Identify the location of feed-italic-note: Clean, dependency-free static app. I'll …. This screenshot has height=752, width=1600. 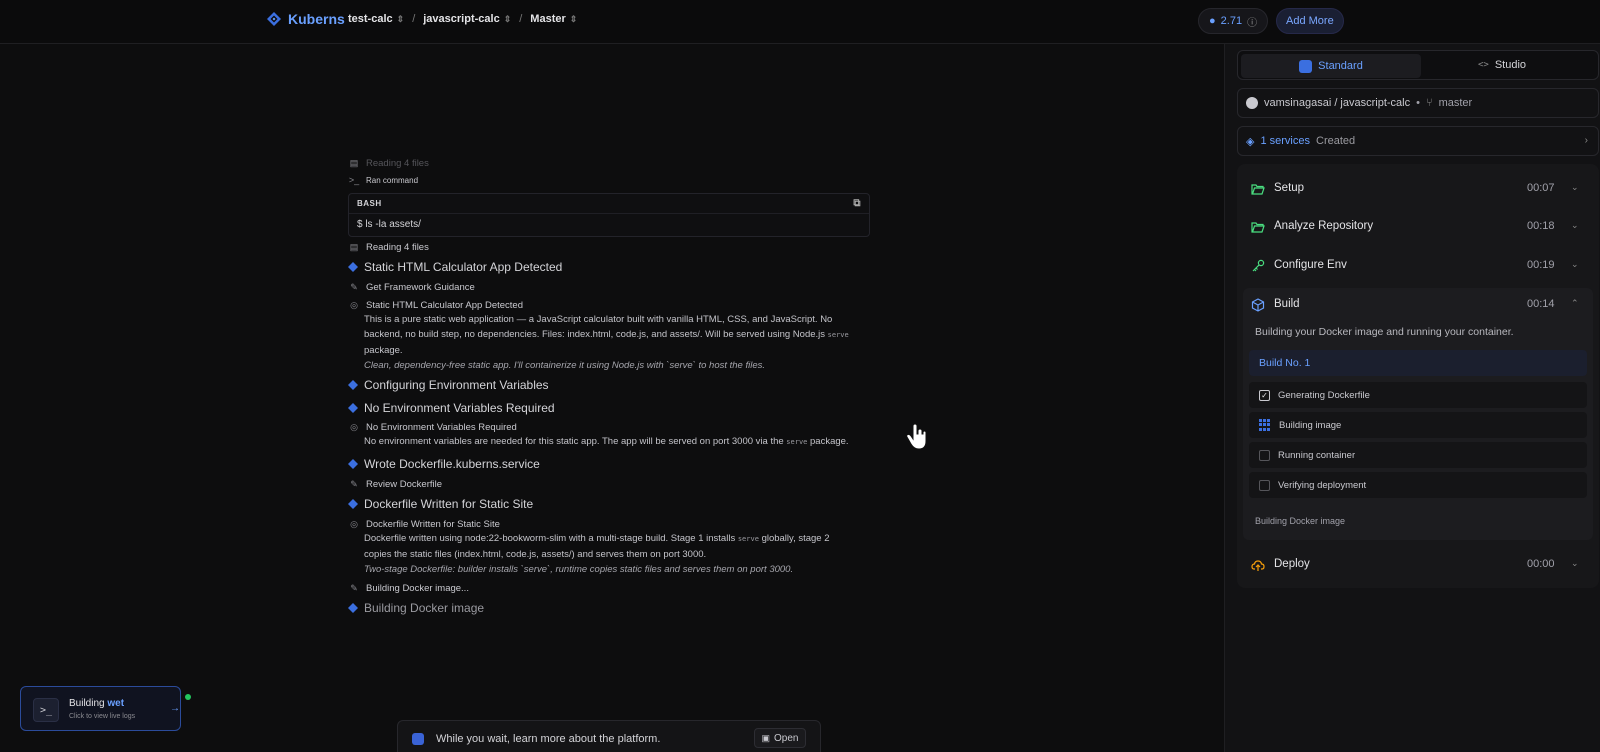
(565, 365).